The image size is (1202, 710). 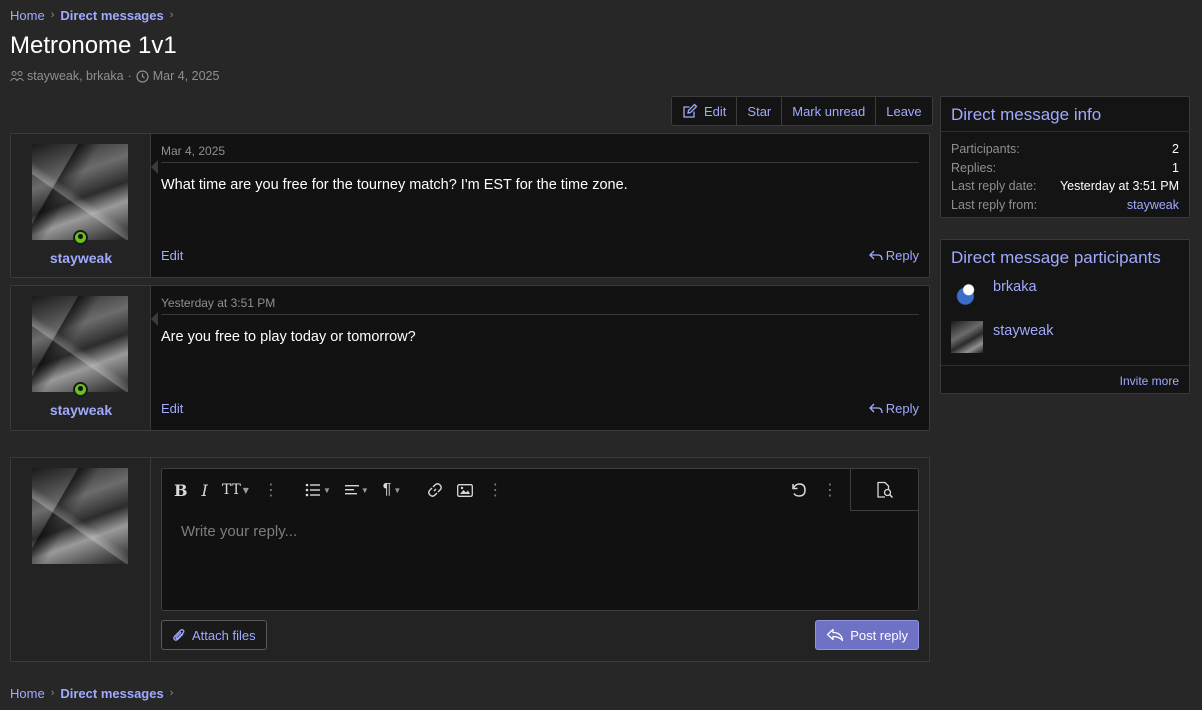 I want to click on align-icon: ▼, so click(x=356, y=490).